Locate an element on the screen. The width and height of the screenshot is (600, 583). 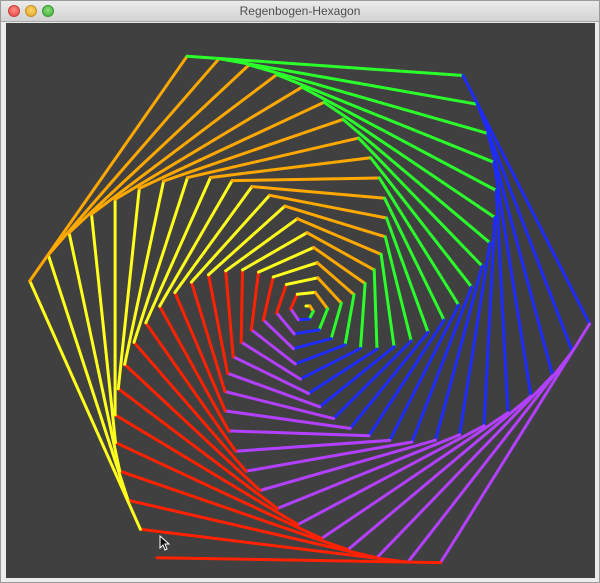
mouse-pointer-icon is located at coordinates (165, 543).